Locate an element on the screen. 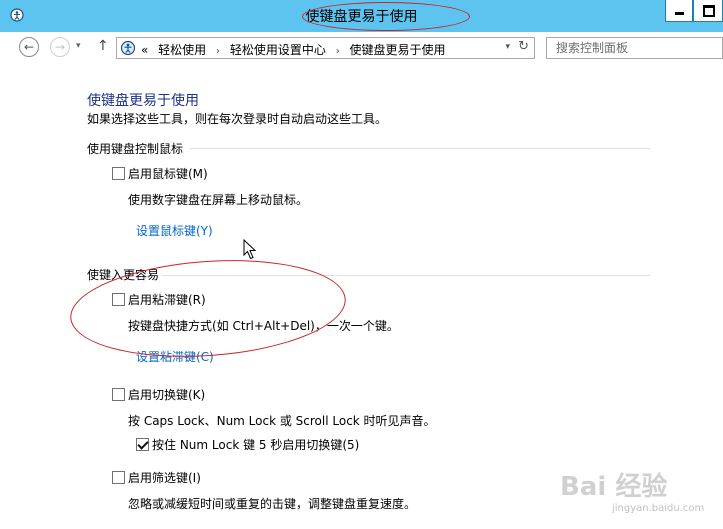 The width and height of the screenshot is (723, 529). refresh-icon: ↻ is located at coordinates (523, 46).